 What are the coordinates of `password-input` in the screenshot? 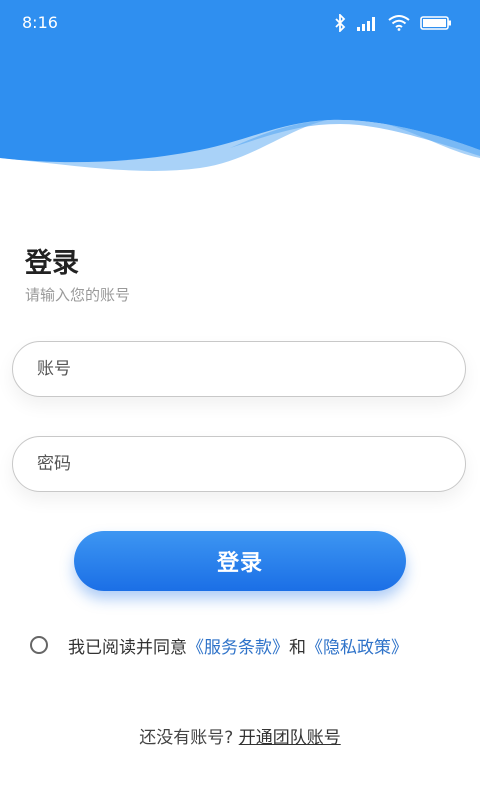 It's located at (239, 464).